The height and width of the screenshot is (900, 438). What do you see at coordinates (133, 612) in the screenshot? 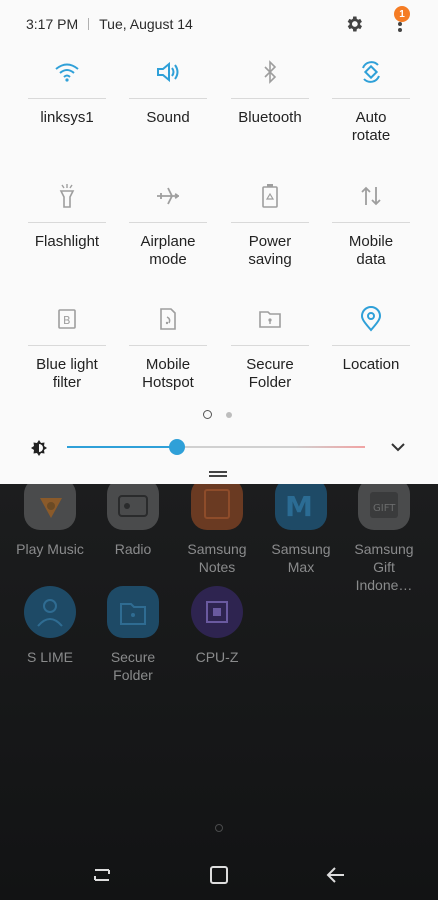
I see `secure-folder-app-icon` at bounding box center [133, 612].